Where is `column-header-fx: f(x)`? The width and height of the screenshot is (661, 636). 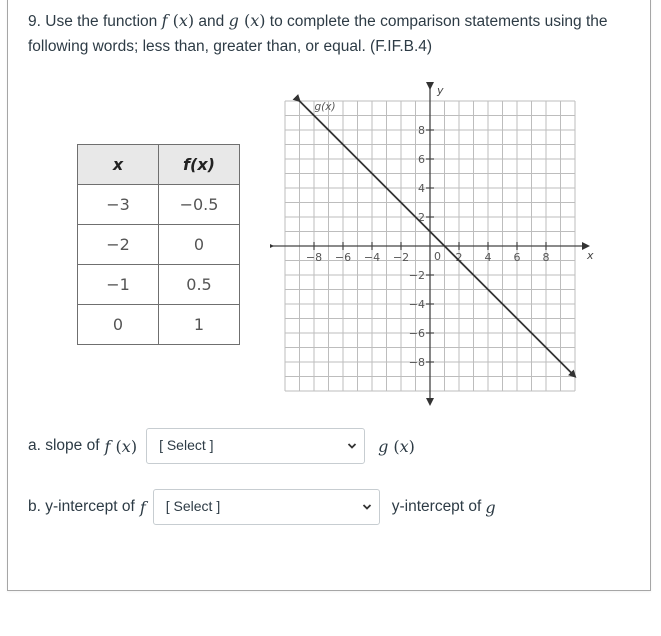
column-header-fx: f(x) is located at coordinates (199, 164).